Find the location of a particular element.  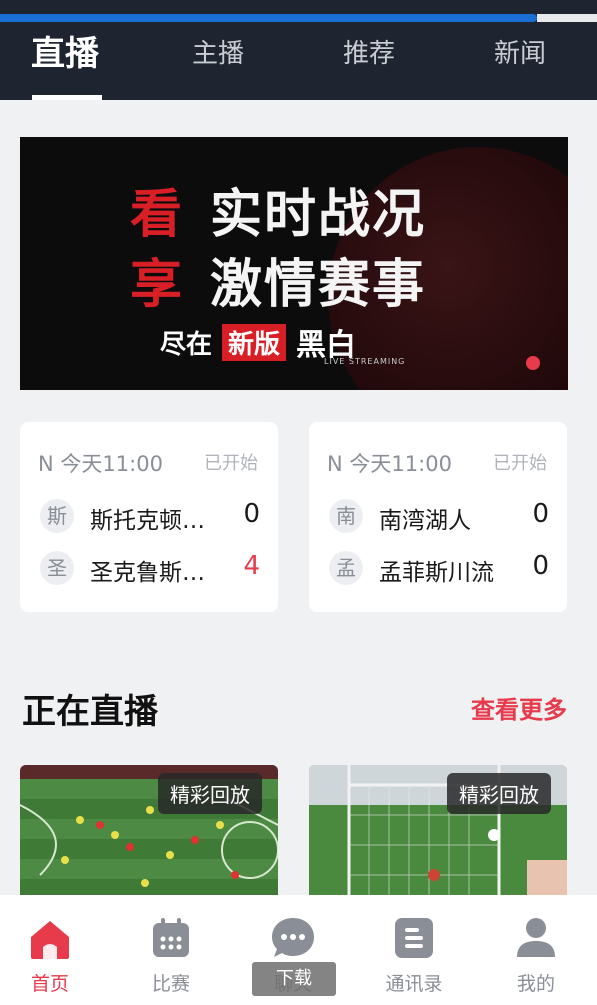

tab-news: 新闻 is located at coordinates (520, 61).